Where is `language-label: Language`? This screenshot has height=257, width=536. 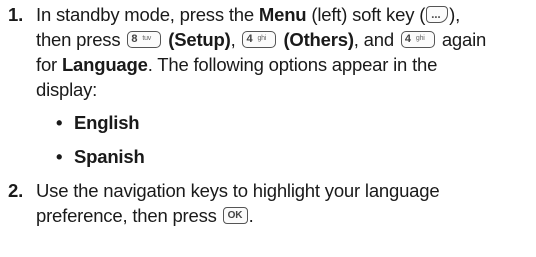 language-label: Language is located at coordinates (104, 64).